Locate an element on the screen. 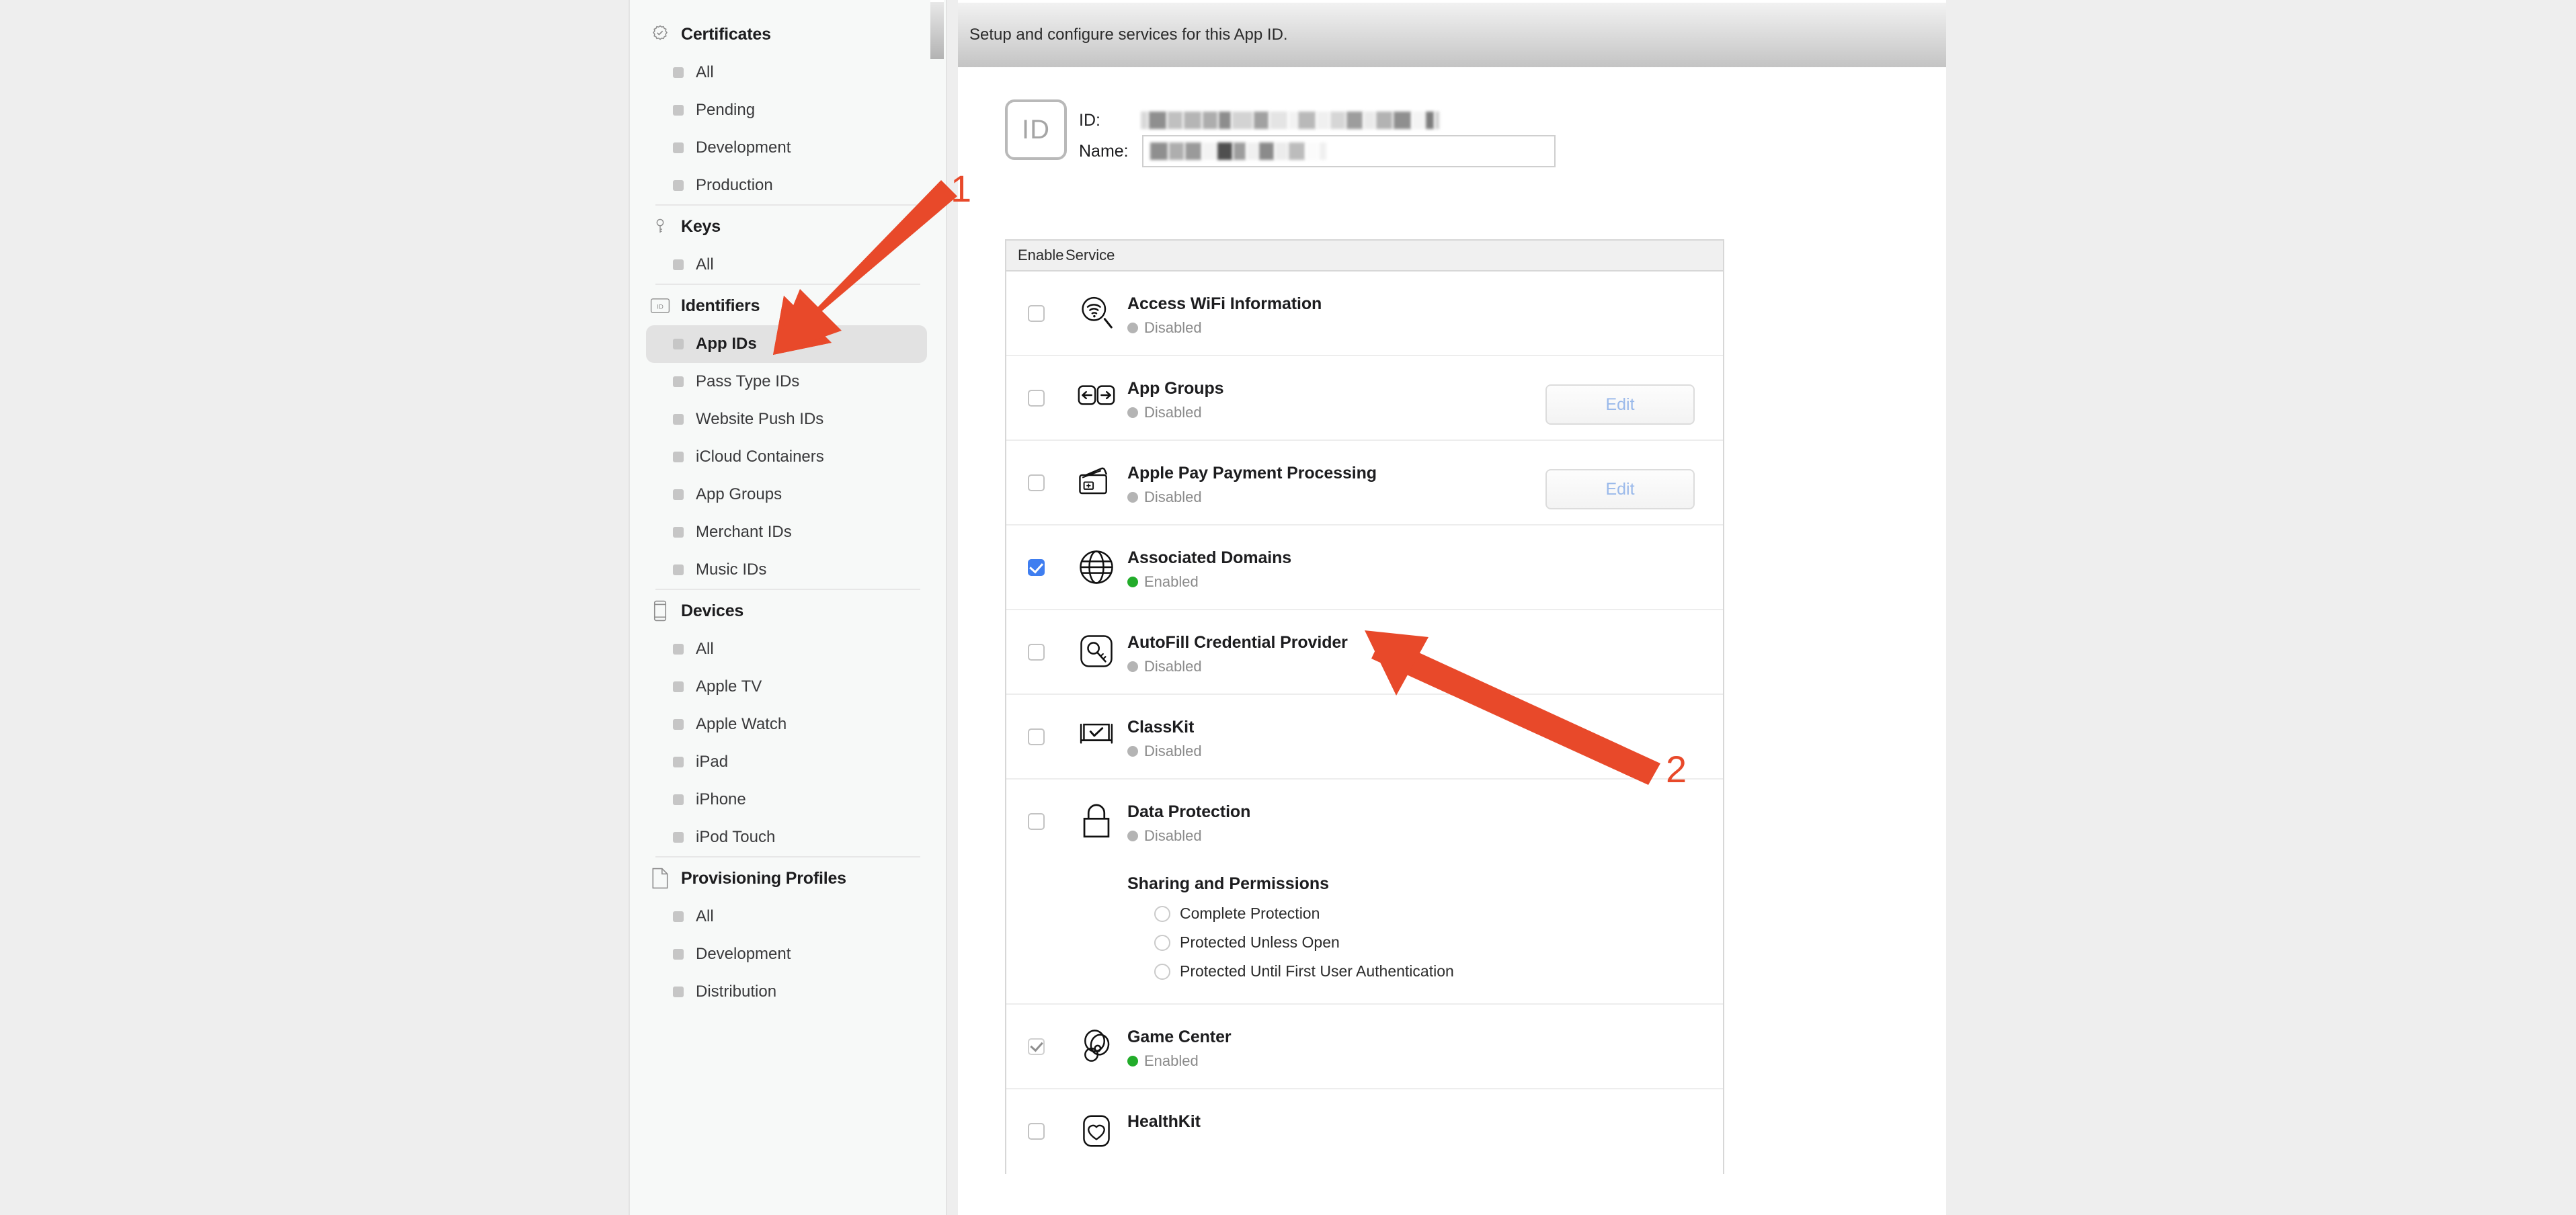 The height and width of the screenshot is (1215, 2576). sidebar-item-app-ids: App IDs is located at coordinates (786, 344).